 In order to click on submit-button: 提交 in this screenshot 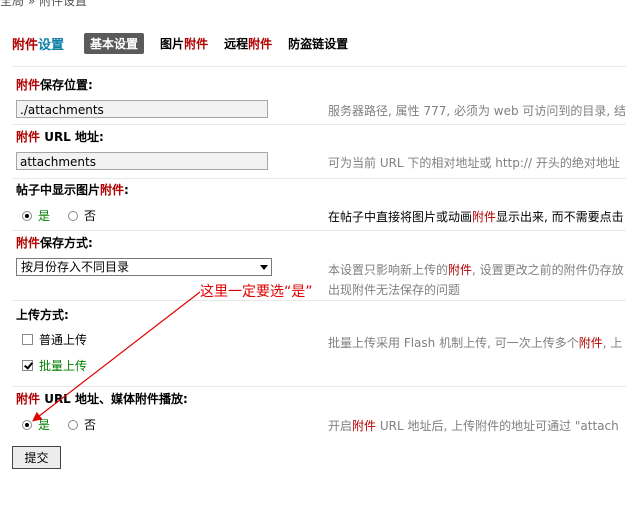, I will do `click(36, 457)`.